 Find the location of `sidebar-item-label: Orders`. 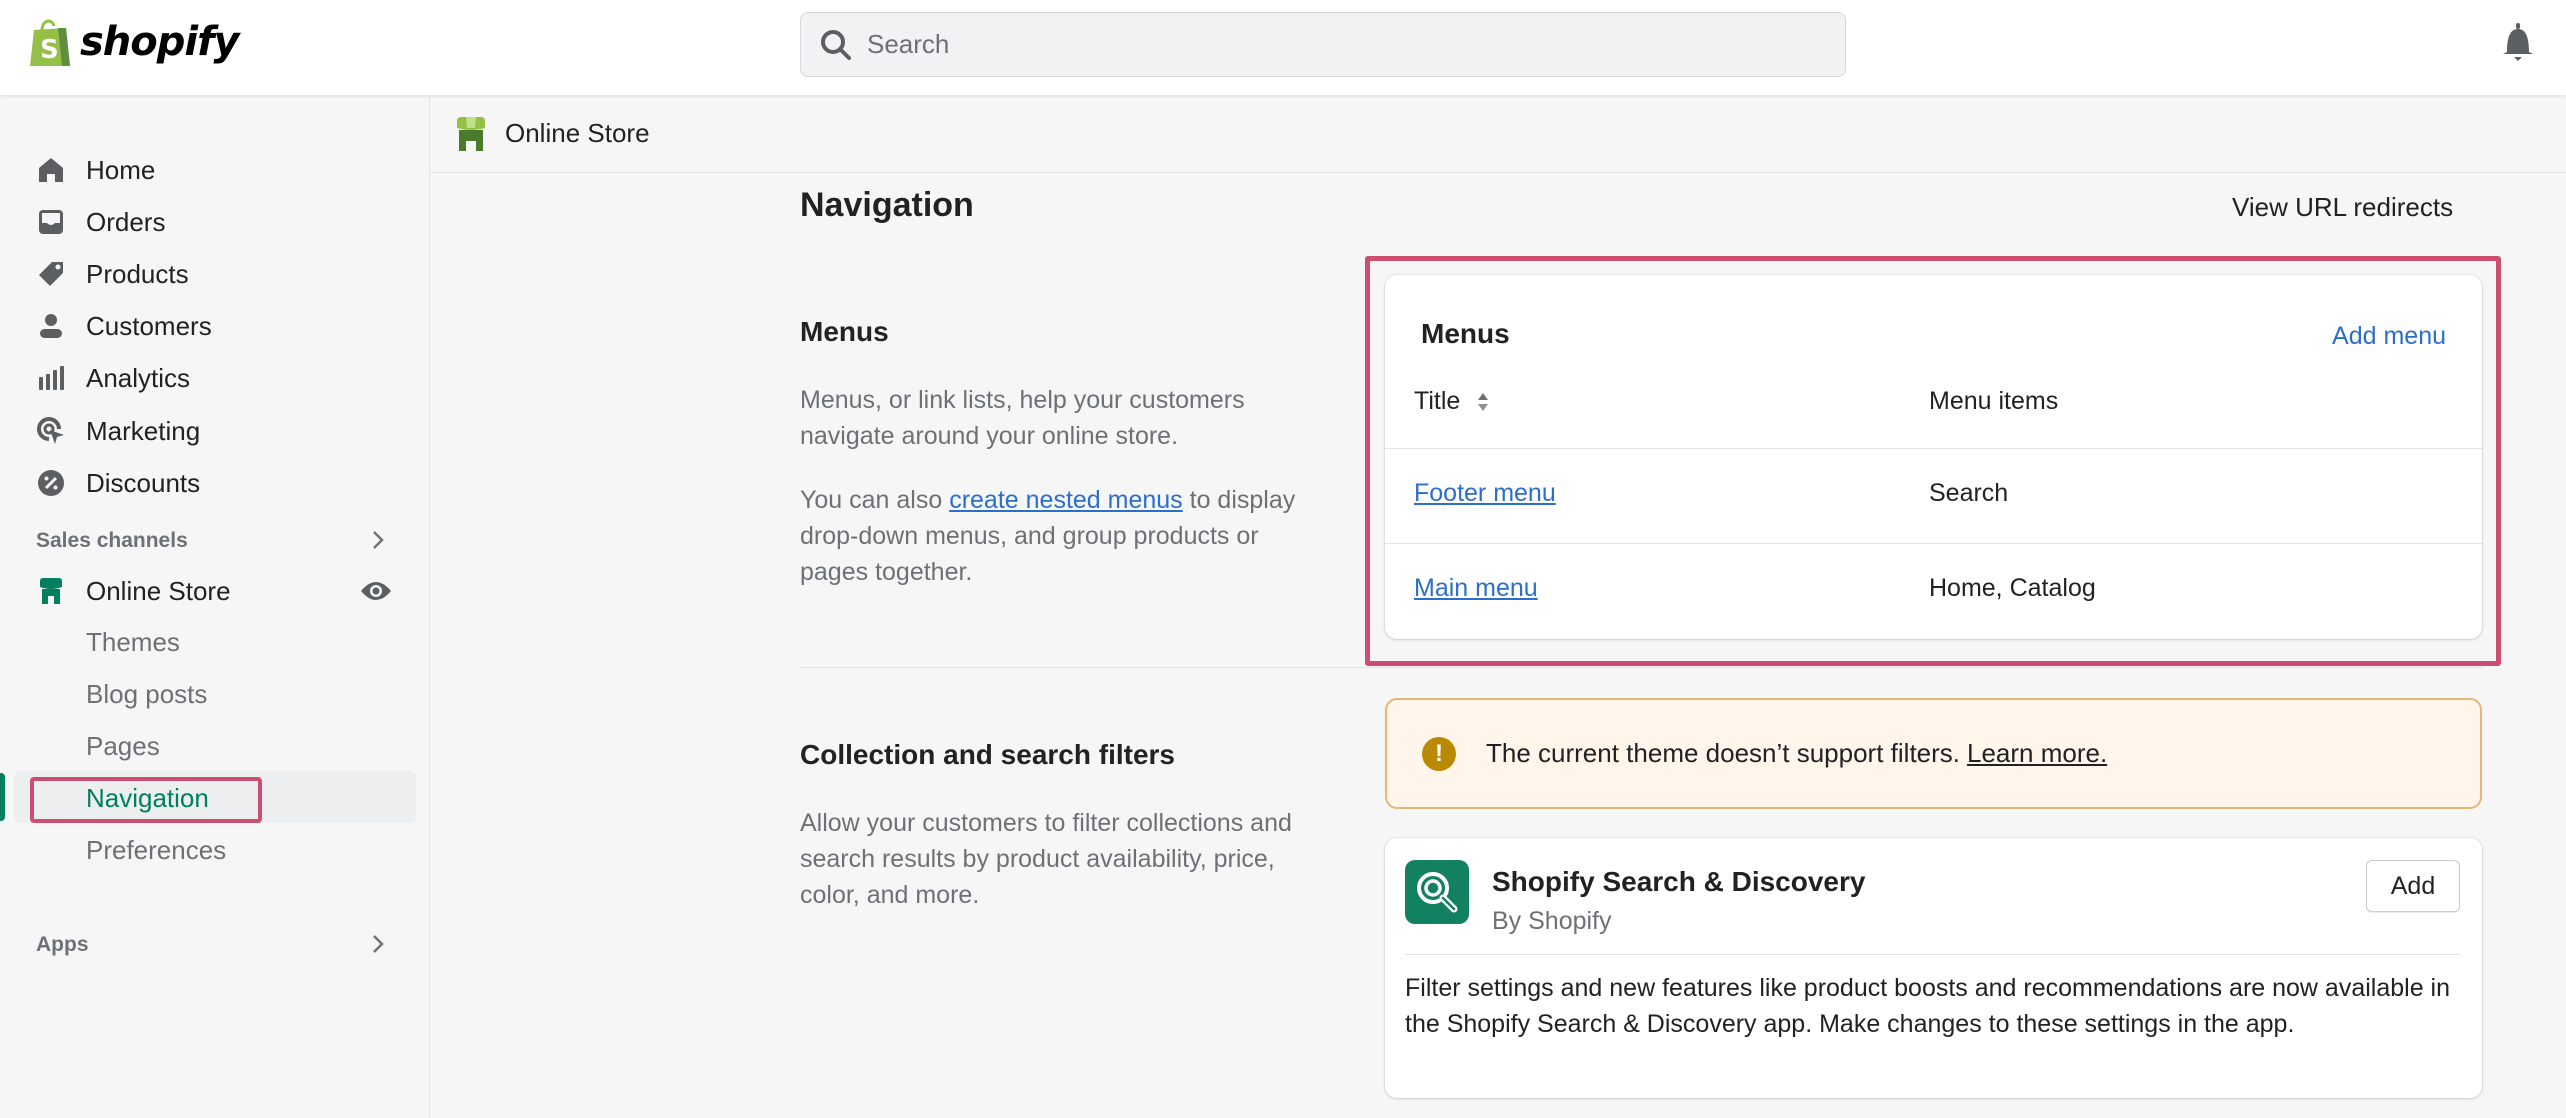

sidebar-item-label: Orders is located at coordinates (126, 221).